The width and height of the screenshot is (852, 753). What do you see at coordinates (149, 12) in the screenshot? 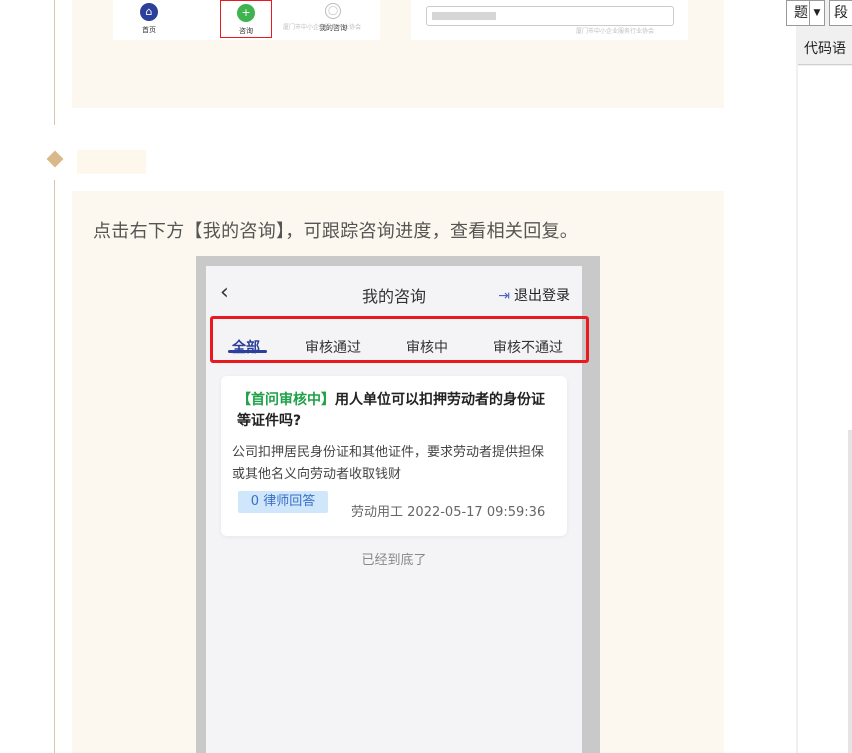
I see `home-icon: ⌂` at bounding box center [149, 12].